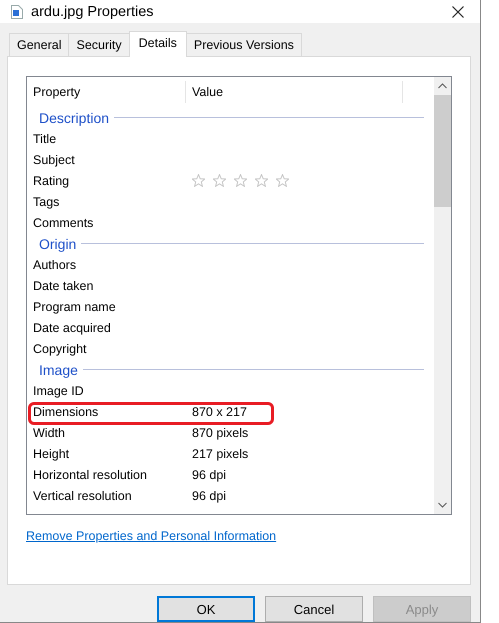 The image size is (499, 623). I want to click on image-file-icon, so click(17, 11).